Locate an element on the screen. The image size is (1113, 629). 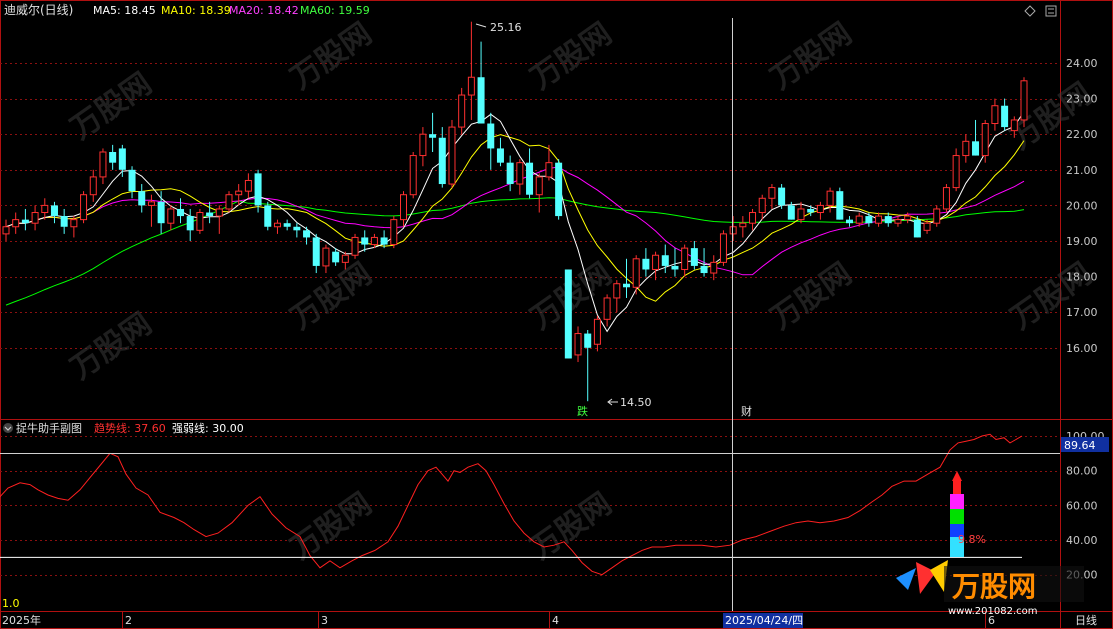
logo-text: 万股网 is located at coordinates (994, 586).